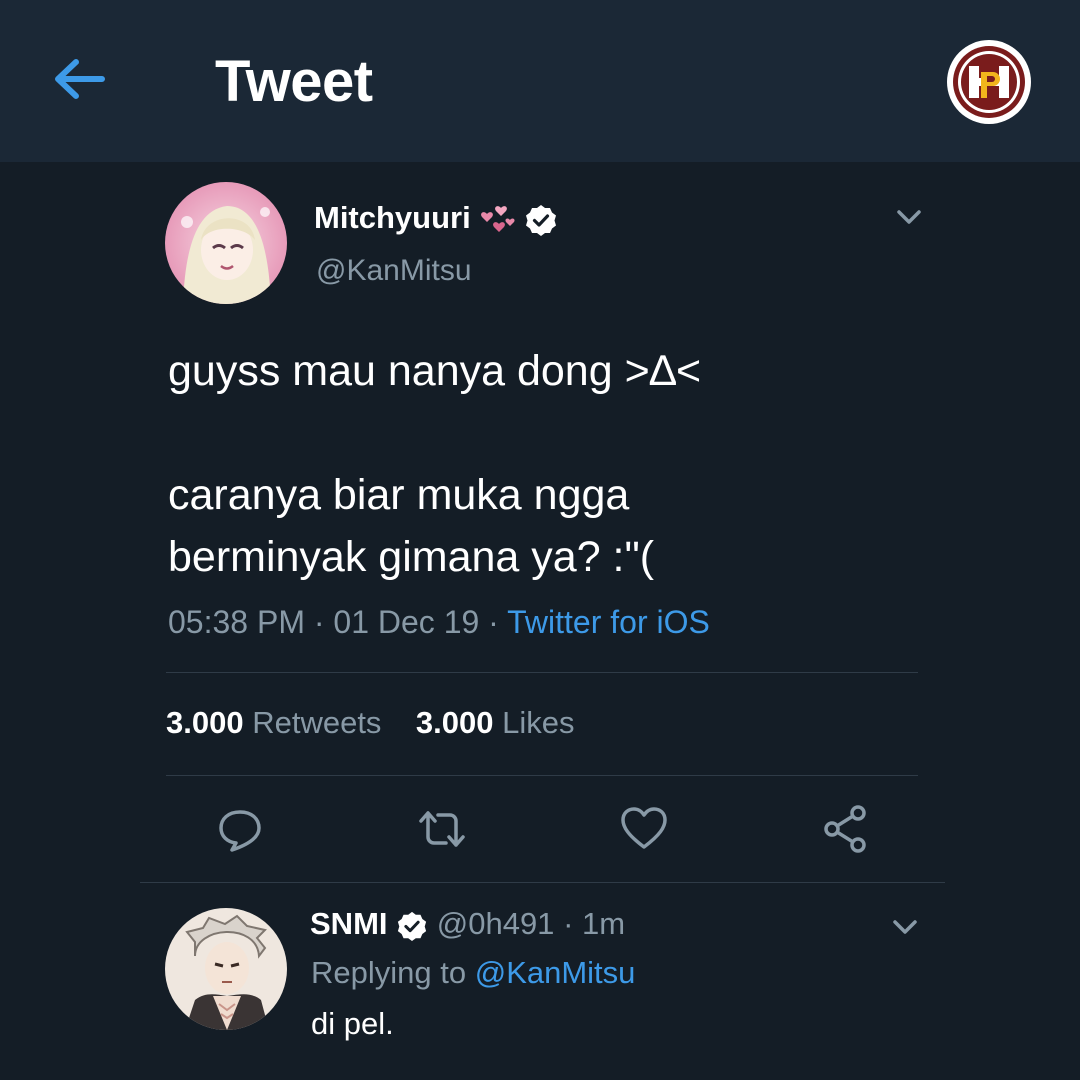 The height and width of the screenshot is (1080, 1080). What do you see at coordinates (608, 622) in the screenshot?
I see `tweet-source-link: Twitter for iOS` at bounding box center [608, 622].